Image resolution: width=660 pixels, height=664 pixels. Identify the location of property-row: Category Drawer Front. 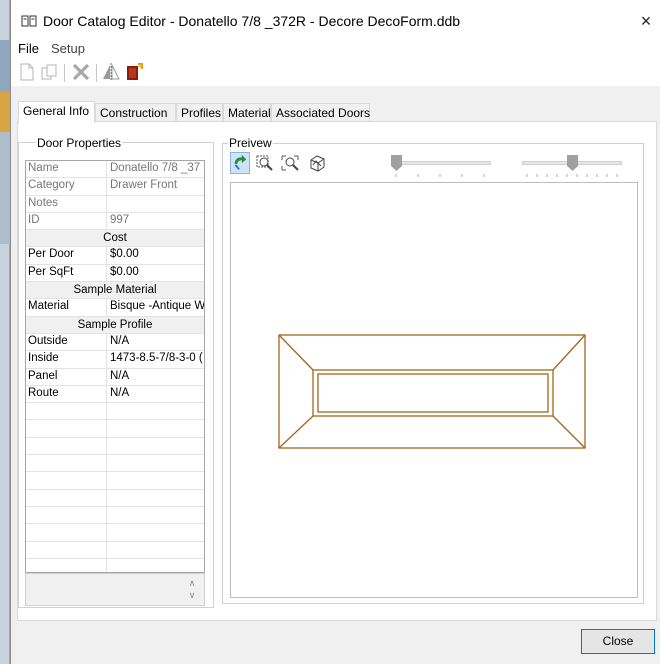
(115, 187).